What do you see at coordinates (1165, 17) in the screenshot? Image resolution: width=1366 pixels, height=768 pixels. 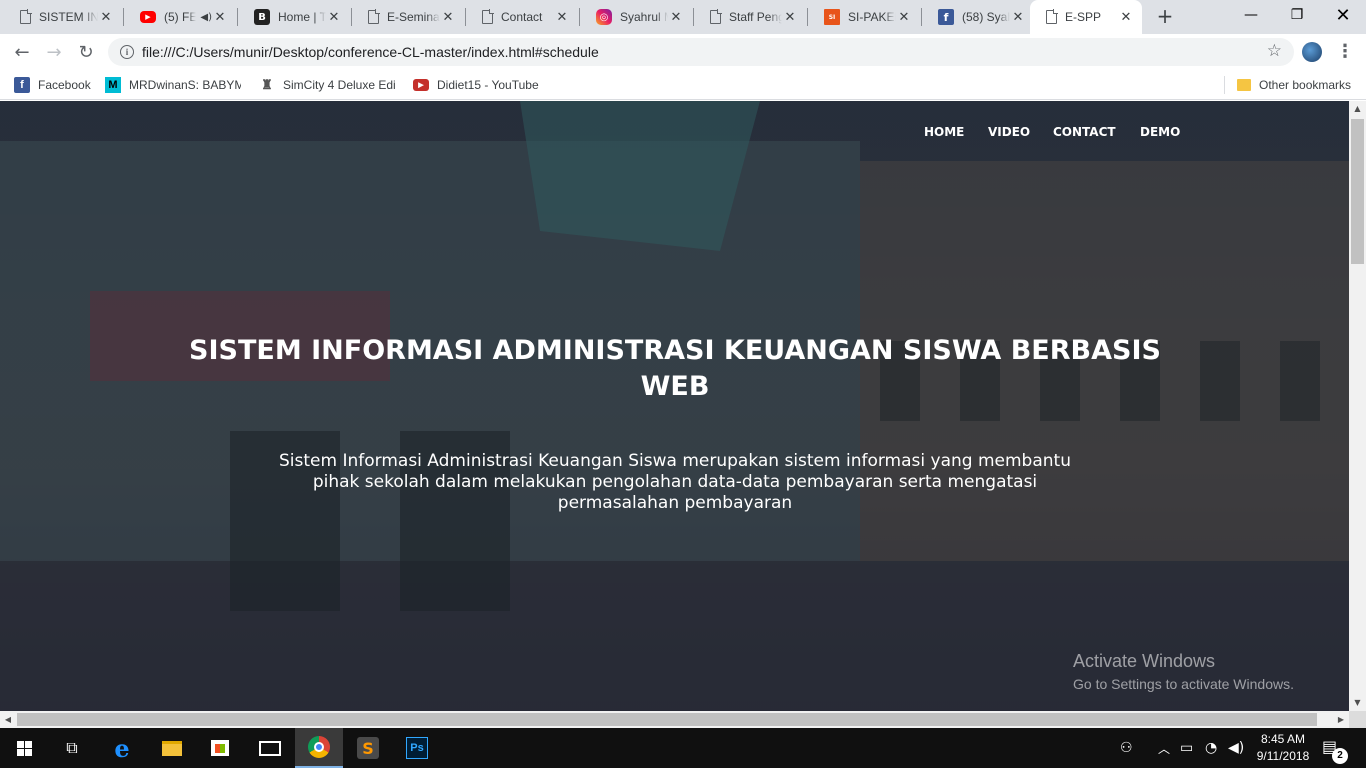 I see `new-tab-button: +` at bounding box center [1165, 17].